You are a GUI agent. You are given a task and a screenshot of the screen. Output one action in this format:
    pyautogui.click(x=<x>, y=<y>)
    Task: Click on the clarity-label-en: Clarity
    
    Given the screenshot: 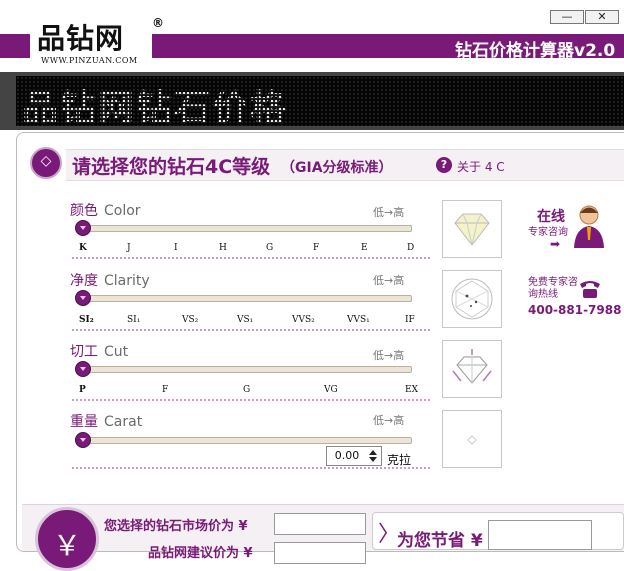 What is the action you would take?
    pyautogui.click(x=127, y=281)
    